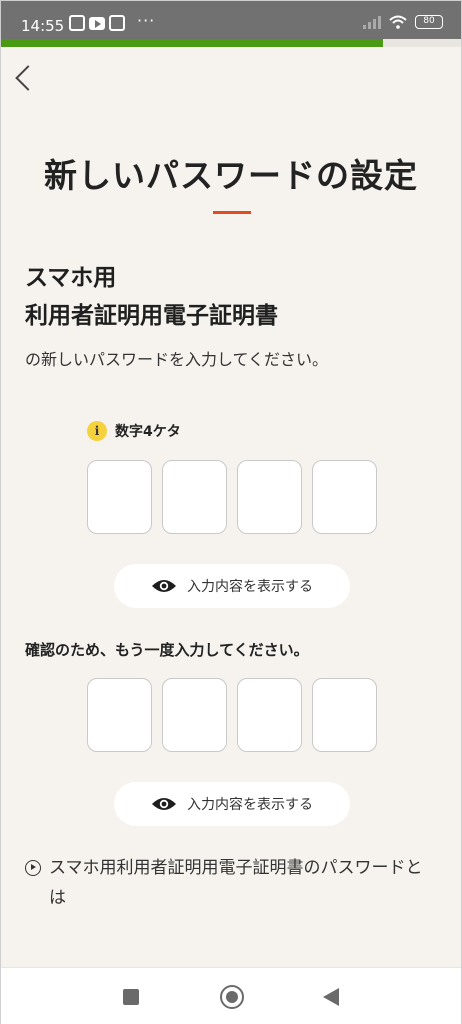 The image size is (462, 1024). What do you see at coordinates (232, 497) in the screenshot?
I see `pin-entry-row` at bounding box center [232, 497].